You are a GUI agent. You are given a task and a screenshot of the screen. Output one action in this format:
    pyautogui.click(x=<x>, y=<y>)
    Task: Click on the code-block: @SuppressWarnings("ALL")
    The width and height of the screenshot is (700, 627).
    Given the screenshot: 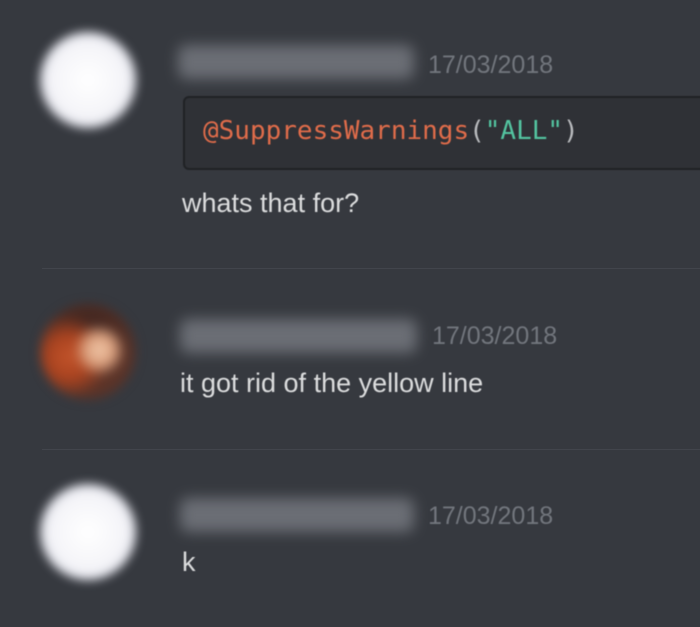 What is the action you would take?
    pyautogui.click(x=441, y=133)
    